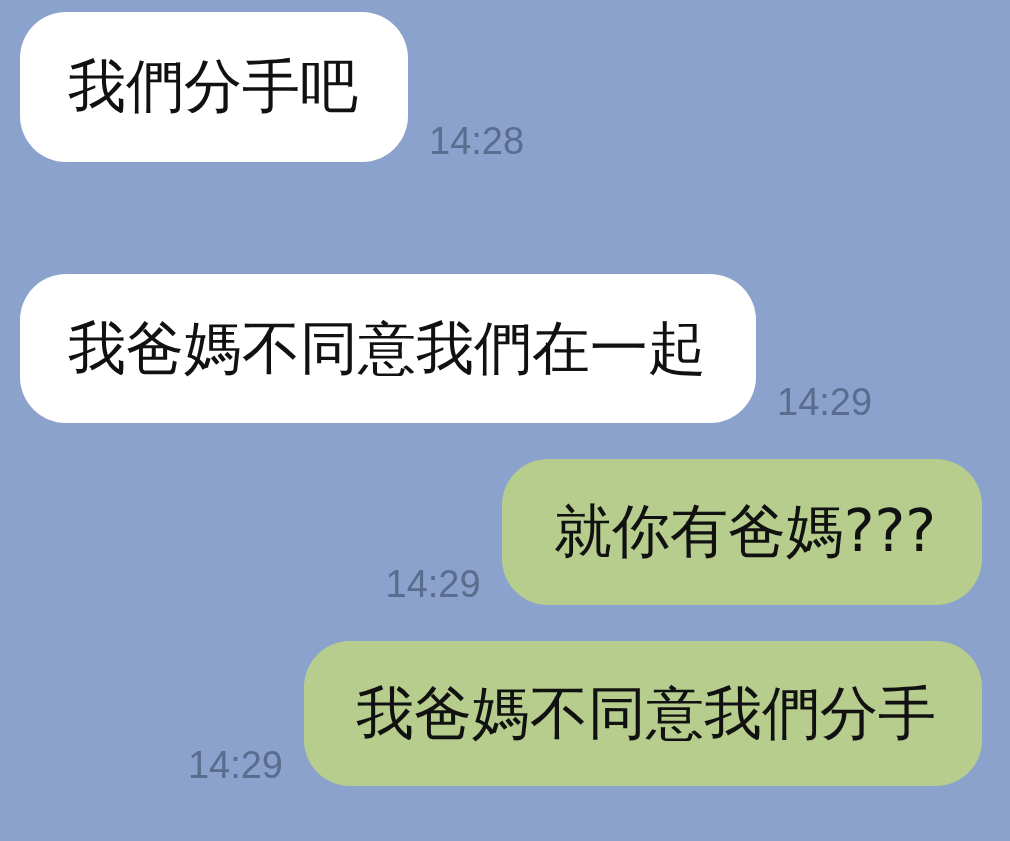  What do you see at coordinates (214, 87) in the screenshot?
I see `message-bubble: 我們分手吧` at bounding box center [214, 87].